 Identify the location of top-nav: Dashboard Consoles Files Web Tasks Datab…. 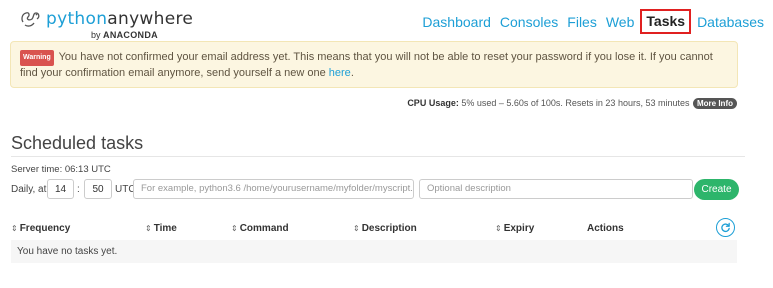
(588, 21).